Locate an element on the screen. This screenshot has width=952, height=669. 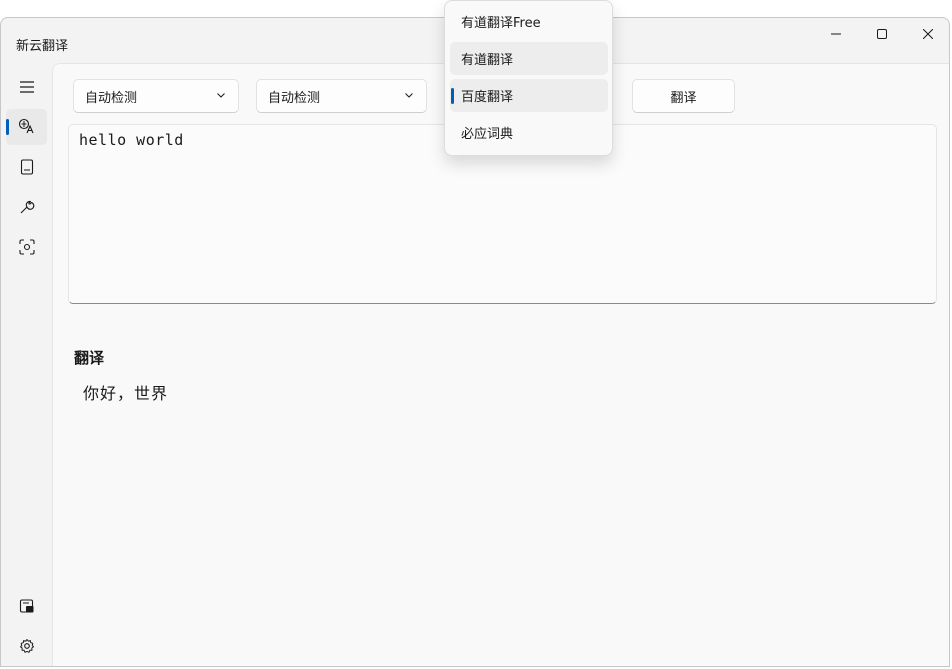
minimize-icon is located at coordinates (836, 34).